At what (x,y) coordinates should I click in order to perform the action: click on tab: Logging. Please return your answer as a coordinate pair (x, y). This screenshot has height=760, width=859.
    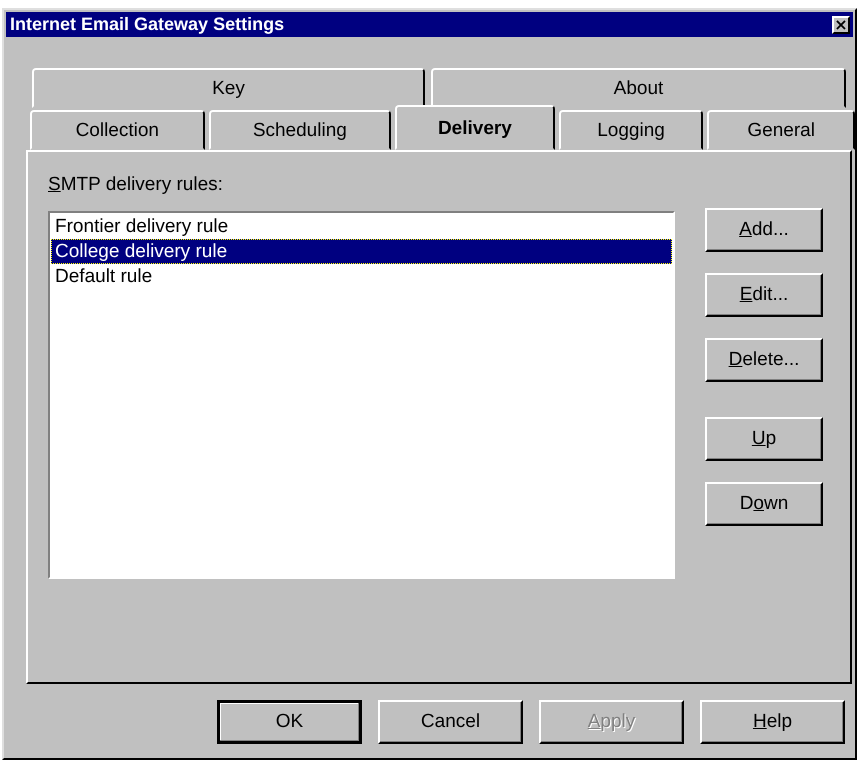
    Looking at the image, I should click on (631, 130).